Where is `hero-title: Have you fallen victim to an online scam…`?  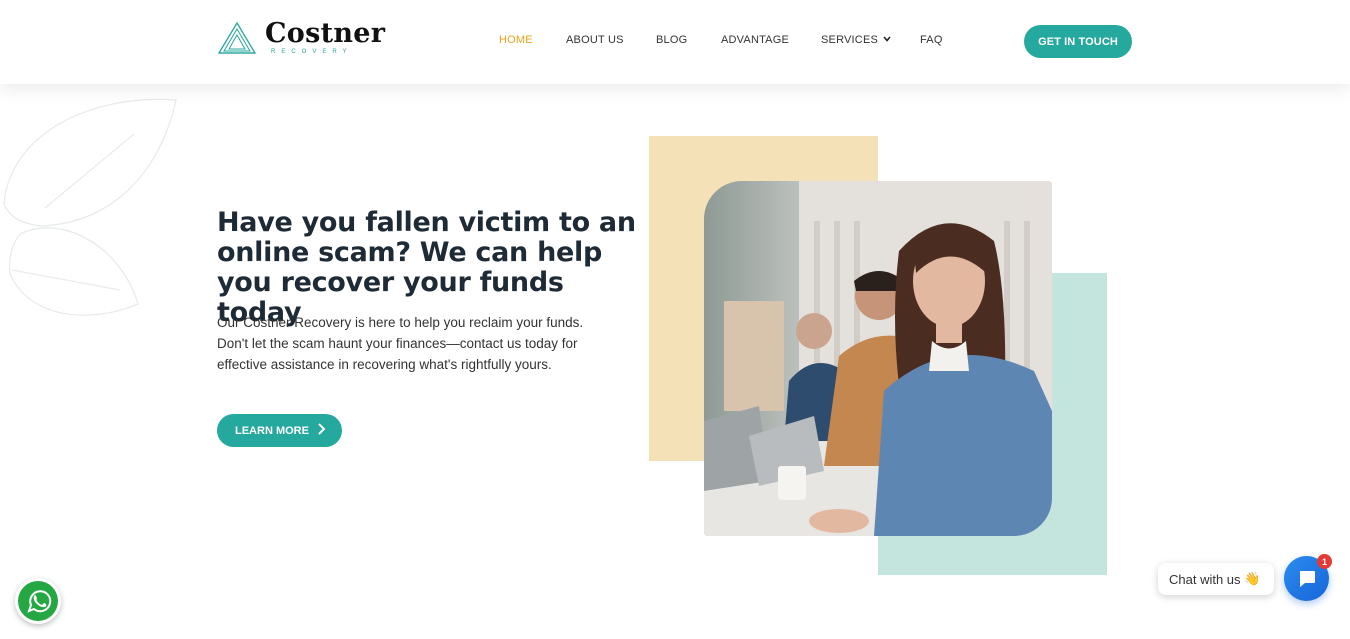
hero-title: Have you fallen victim to an online scam… is located at coordinates (426, 267).